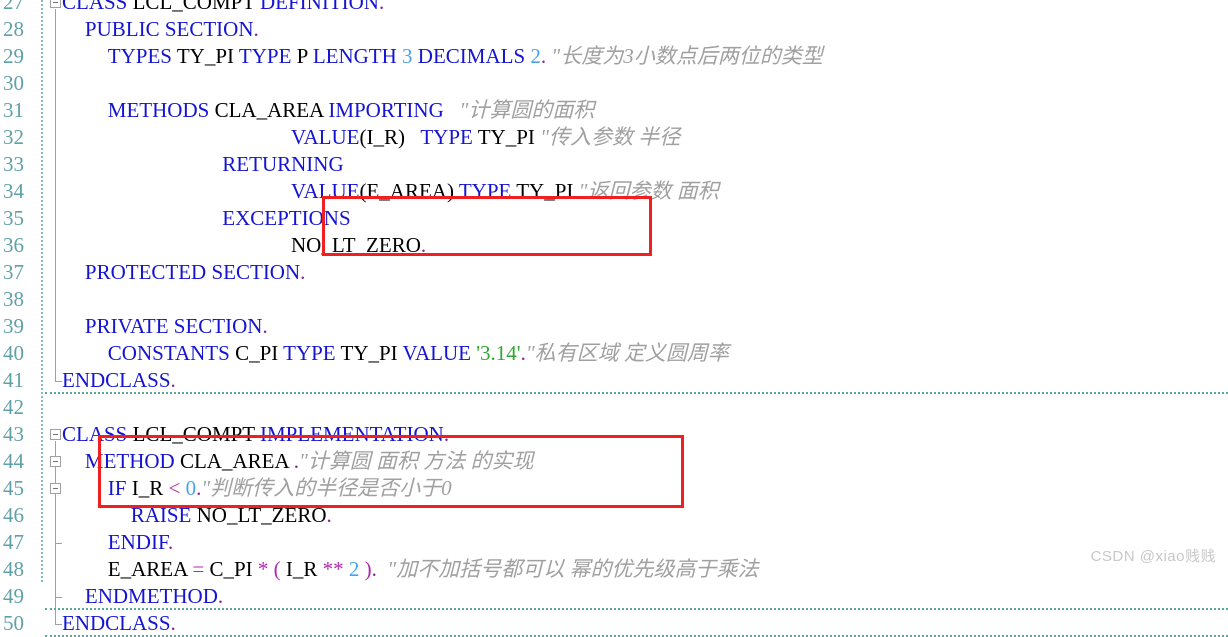 This screenshot has height=637, width=1228. I want to click on code-line: PUBLIC SECTION., so click(172, 29).